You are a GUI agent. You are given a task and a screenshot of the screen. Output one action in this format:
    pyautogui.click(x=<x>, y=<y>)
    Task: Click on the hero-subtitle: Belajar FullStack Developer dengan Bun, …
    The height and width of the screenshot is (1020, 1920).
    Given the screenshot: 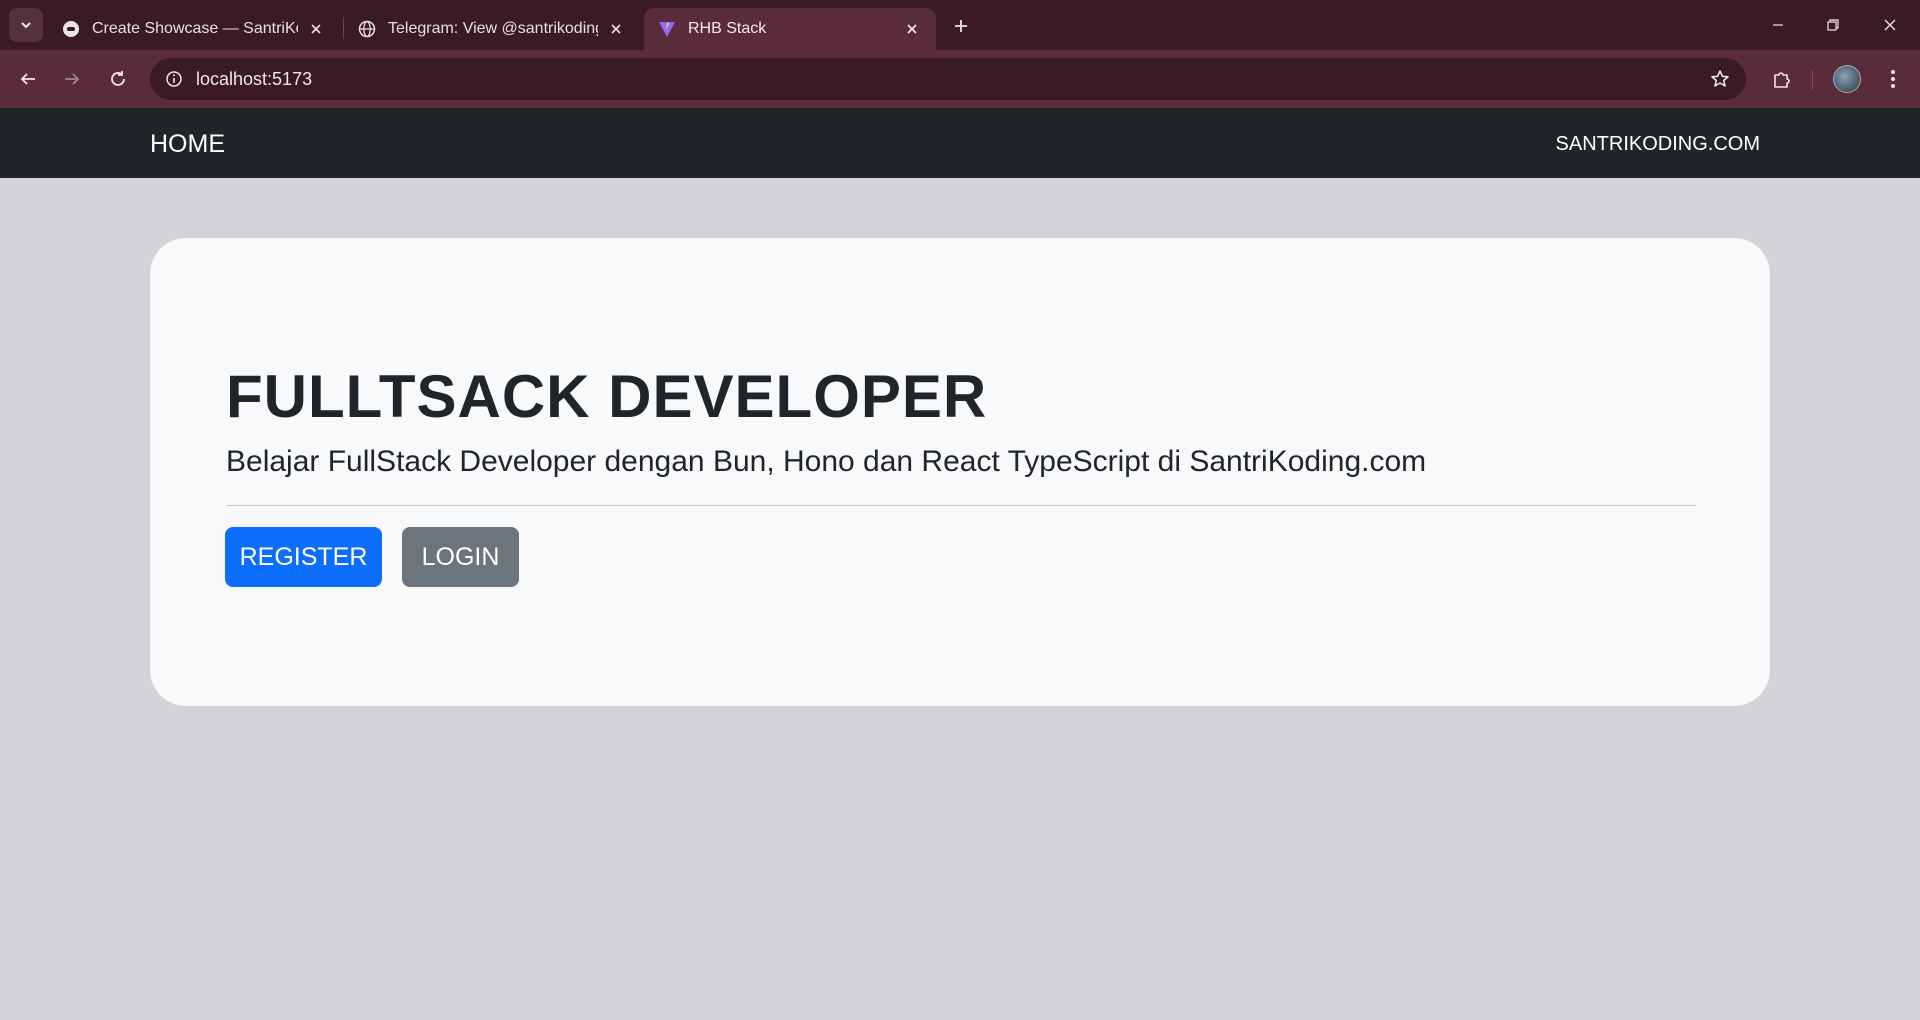 What is the action you would take?
    pyautogui.click(x=826, y=461)
    